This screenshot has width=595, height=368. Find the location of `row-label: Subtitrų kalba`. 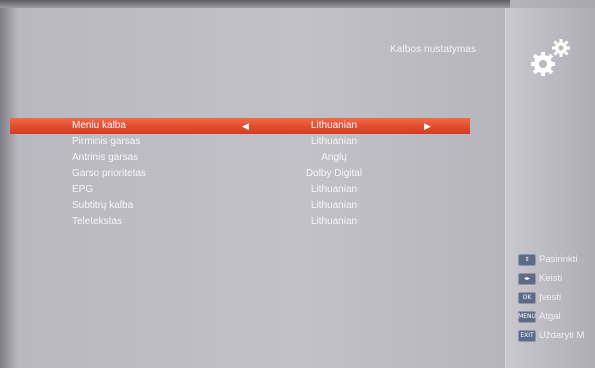

row-label: Subtitrų kalba is located at coordinates (103, 205).